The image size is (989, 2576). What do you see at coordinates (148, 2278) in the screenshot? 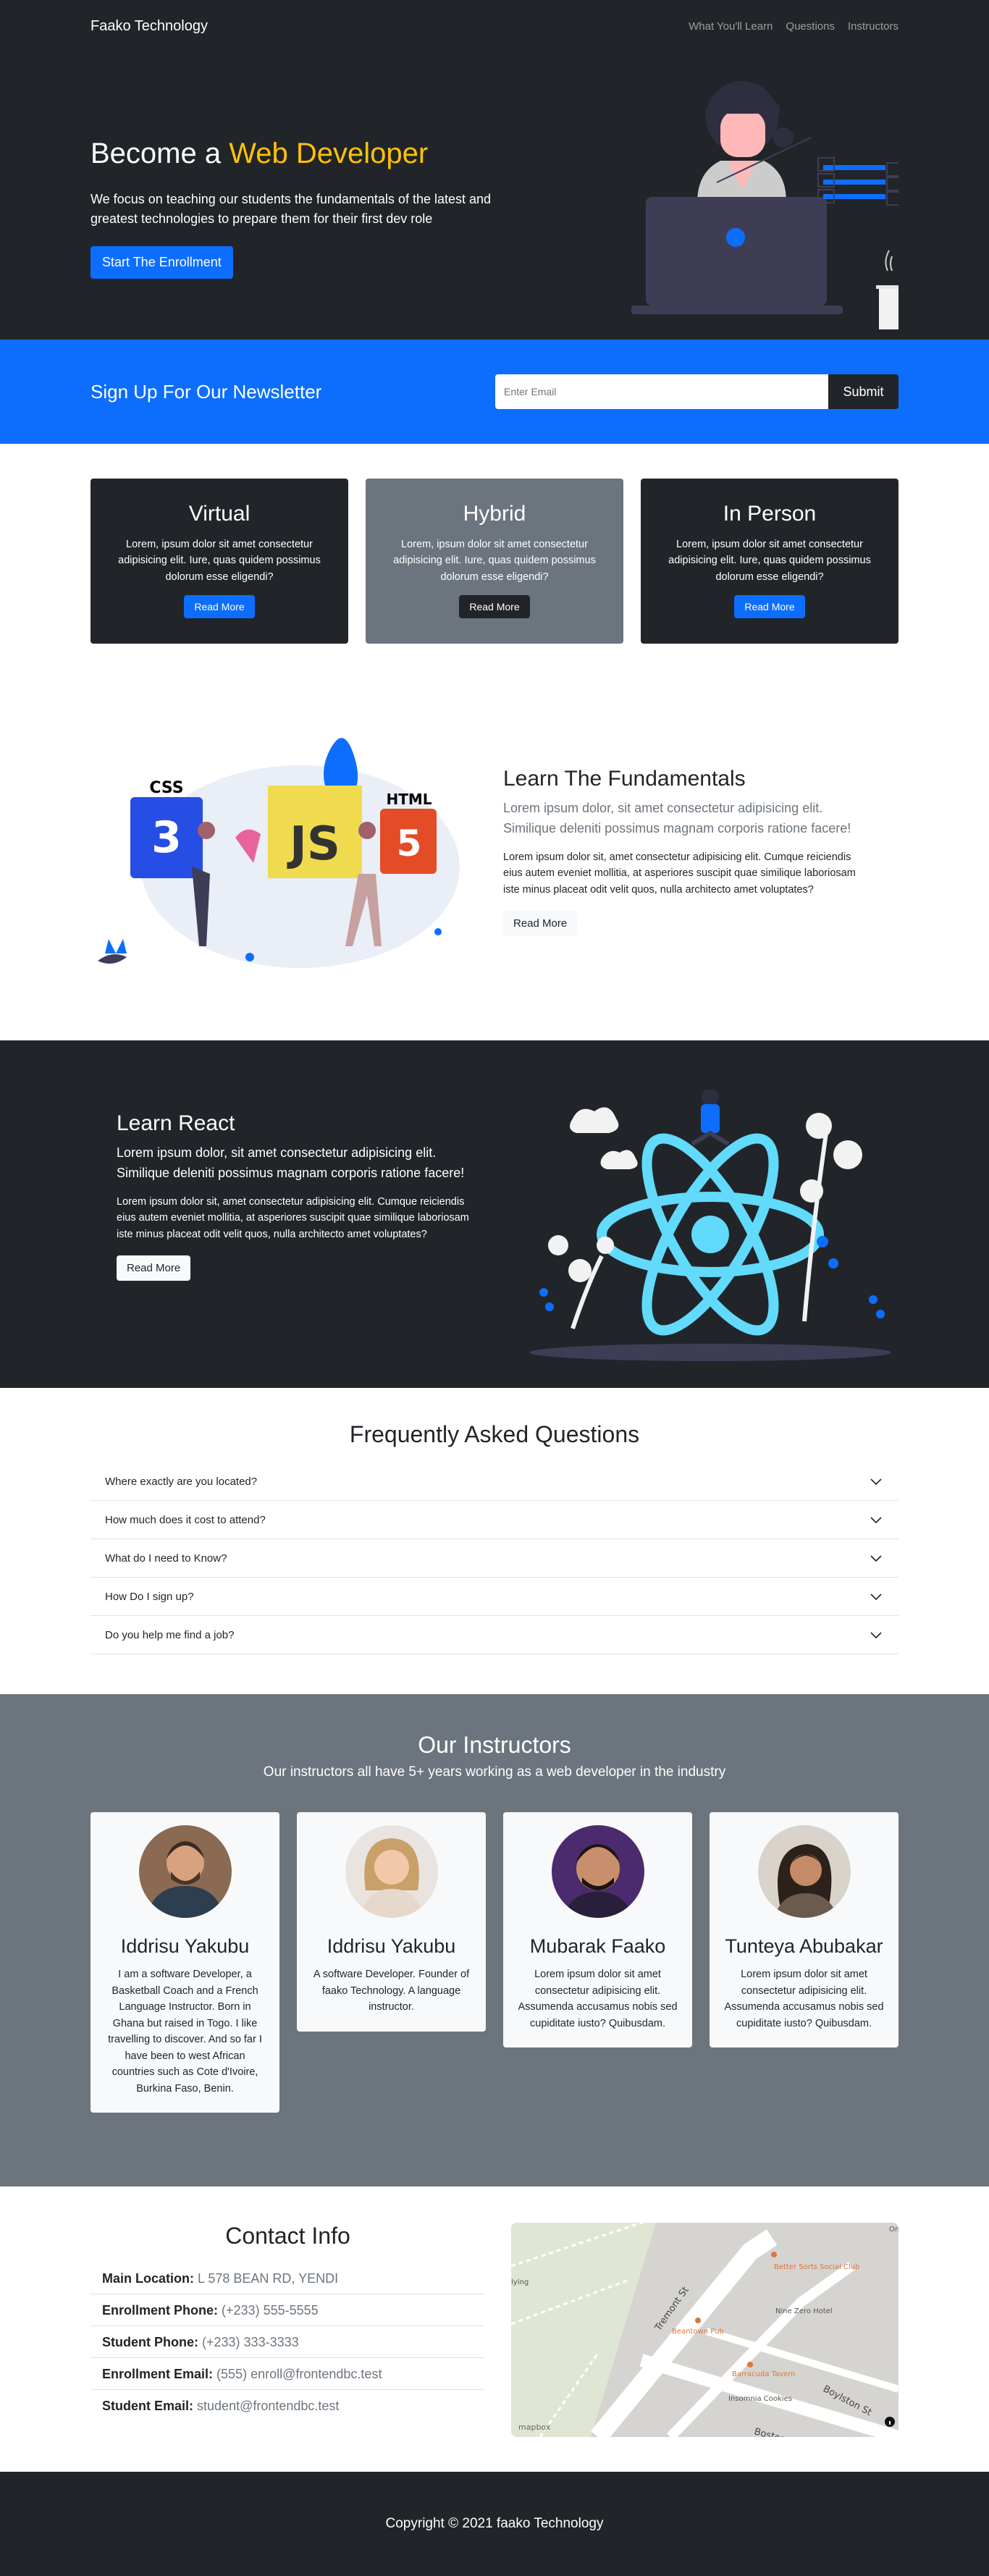
I see `contact-label: Main Location:` at bounding box center [148, 2278].